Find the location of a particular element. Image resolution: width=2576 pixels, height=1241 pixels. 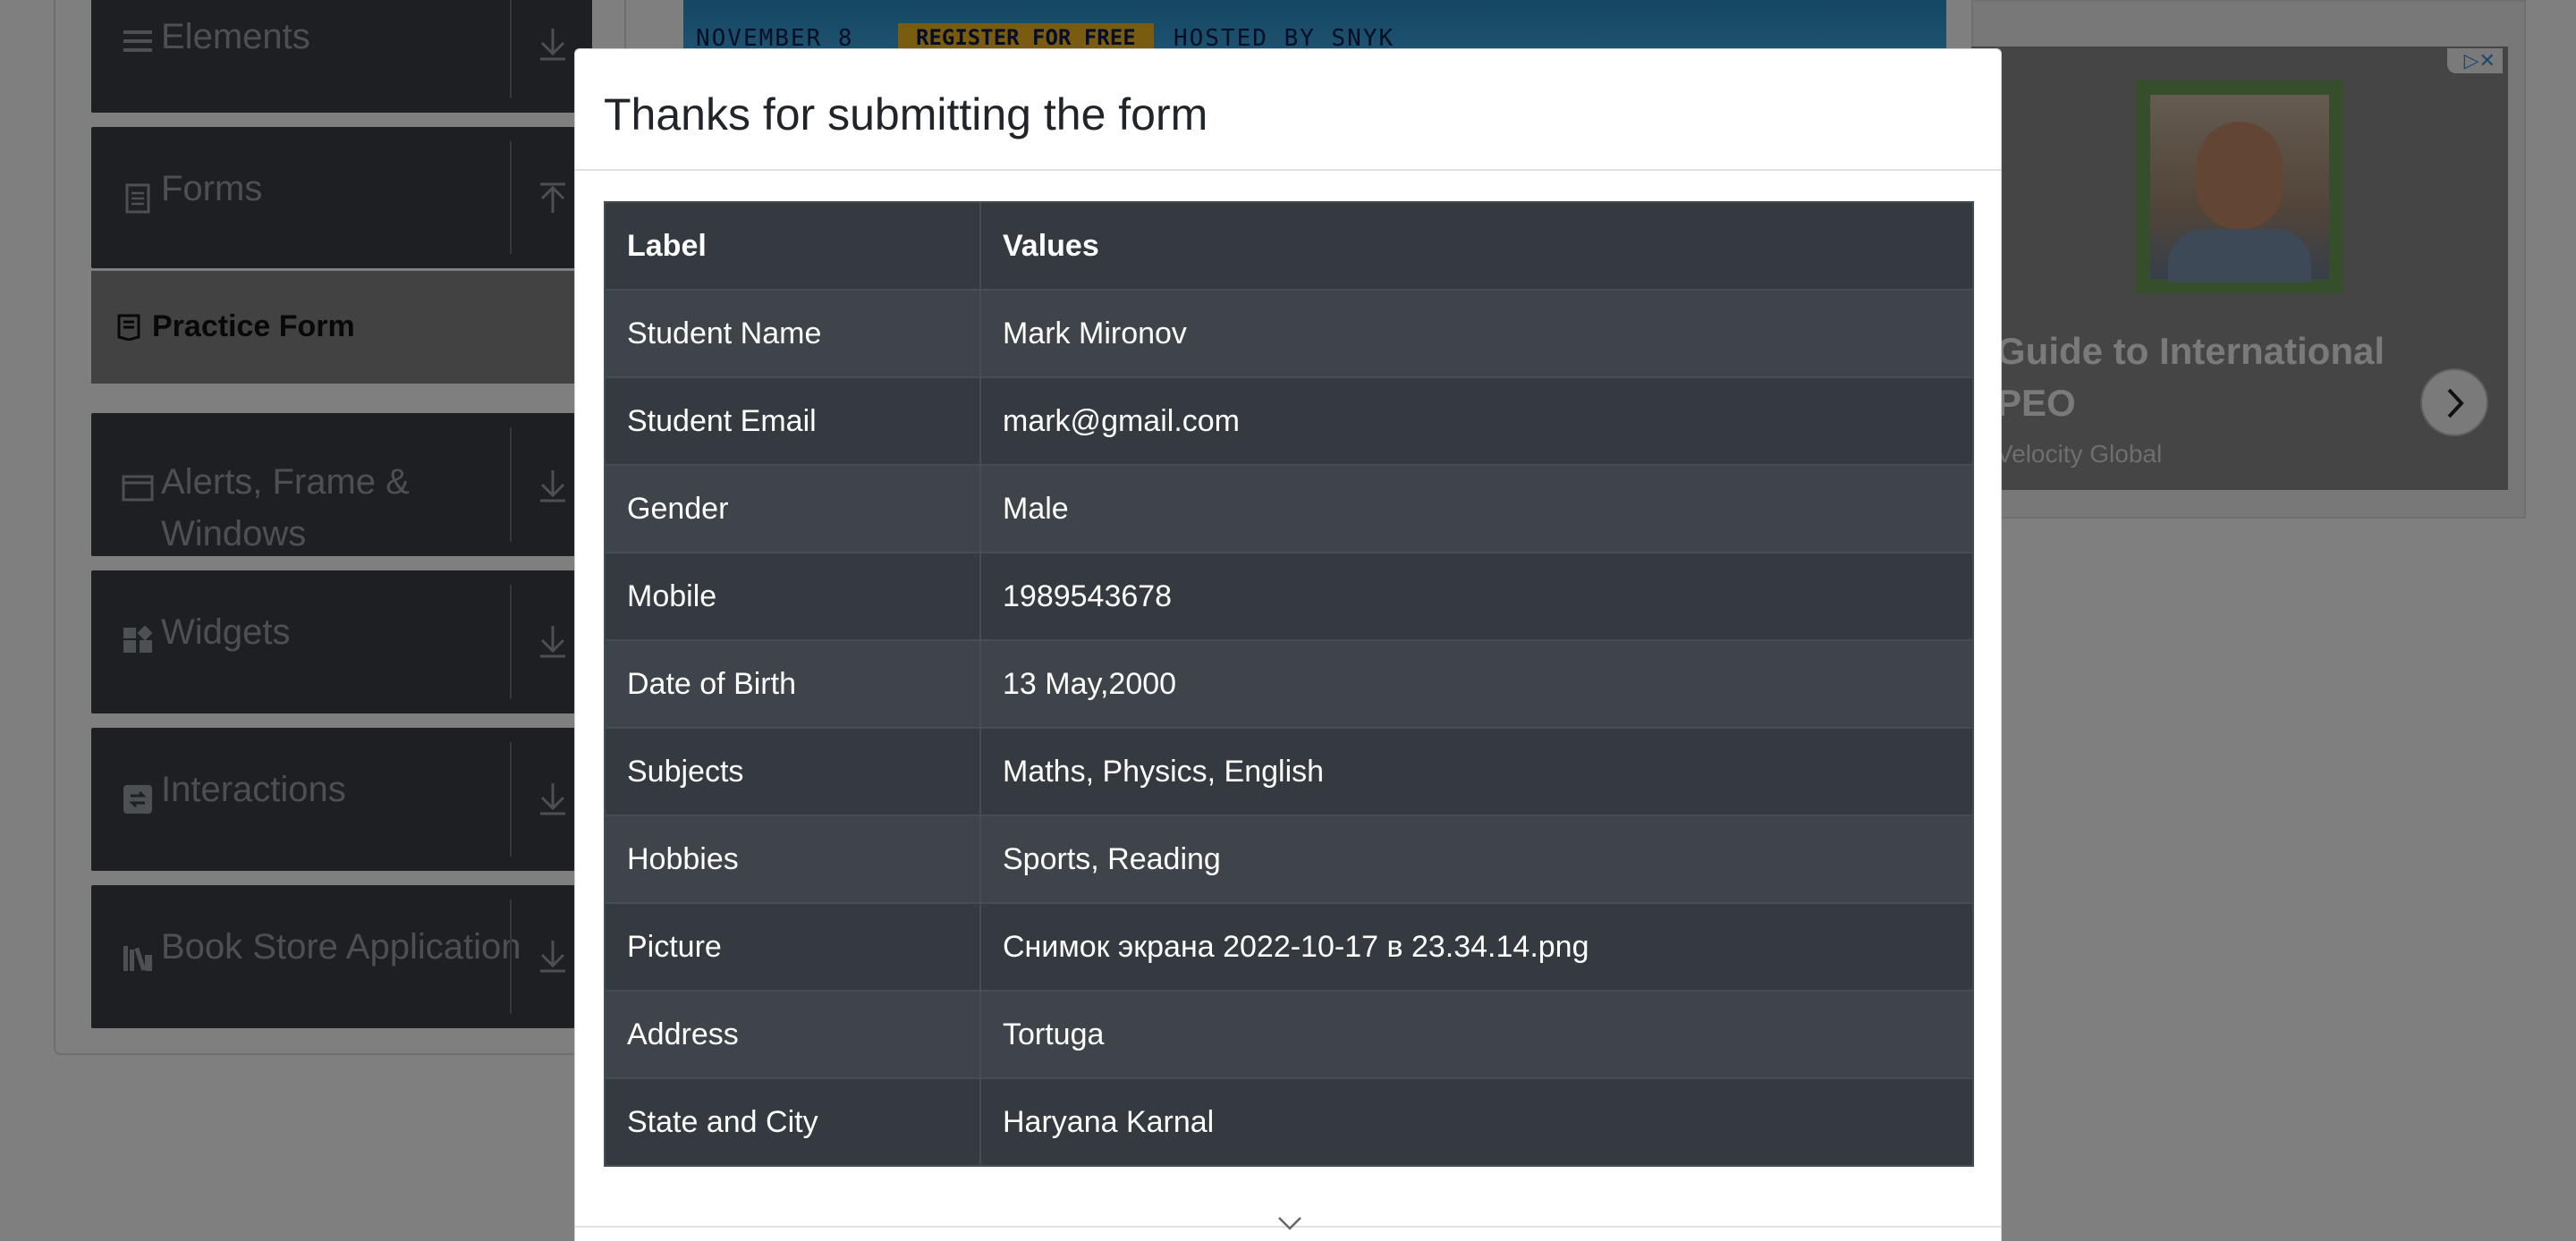

table-row: Date of Birth 13 May,2000 is located at coordinates (1289, 684).